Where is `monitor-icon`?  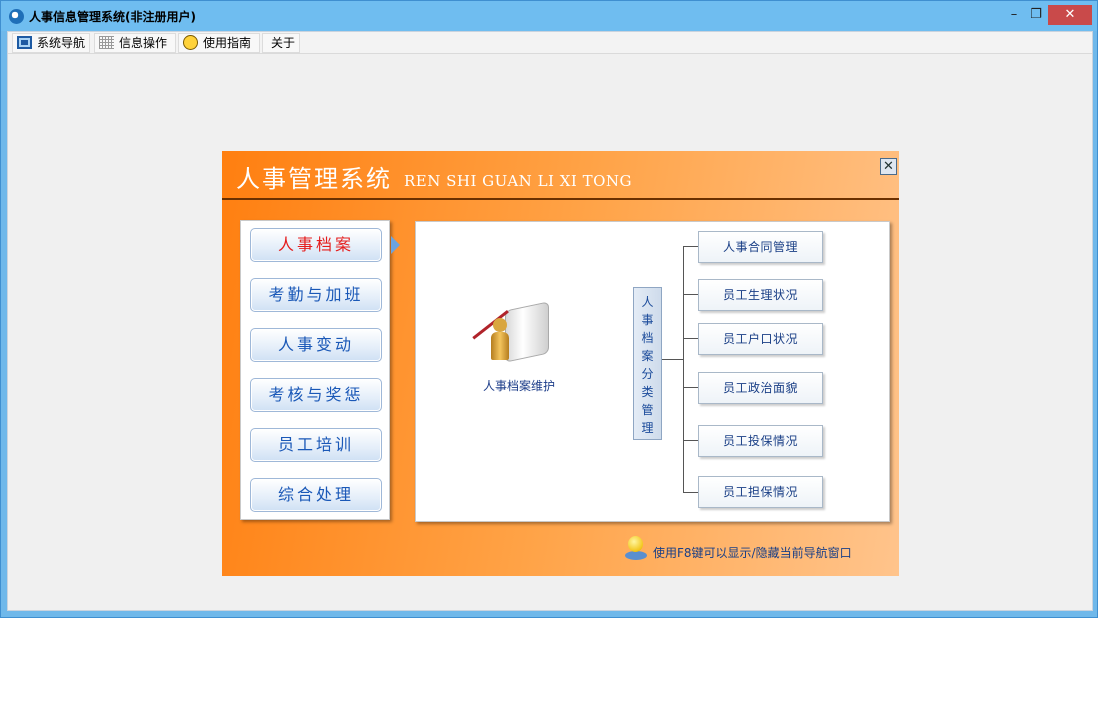 monitor-icon is located at coordinates (24, 42).